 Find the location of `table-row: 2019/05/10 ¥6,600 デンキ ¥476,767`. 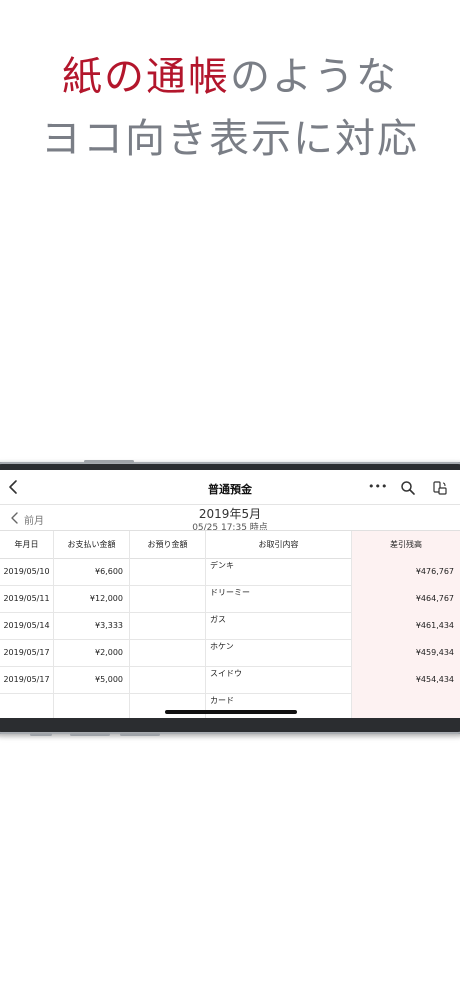

table-row: 2019/05/10 ¥6,600 デンキ ¥476,767 is located at coordinates (230, 572).